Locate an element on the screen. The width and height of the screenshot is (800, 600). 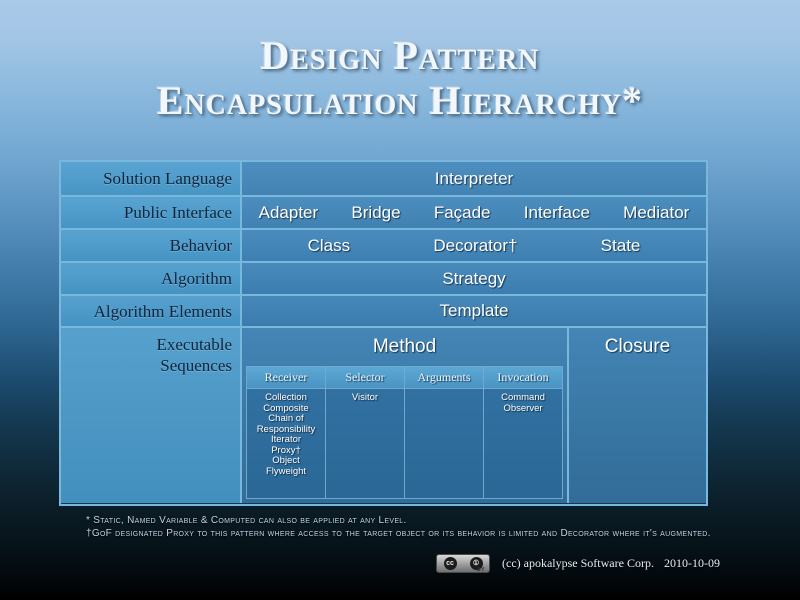
table-row: Solution Language Interpreter is located at coordinates (383, 179).